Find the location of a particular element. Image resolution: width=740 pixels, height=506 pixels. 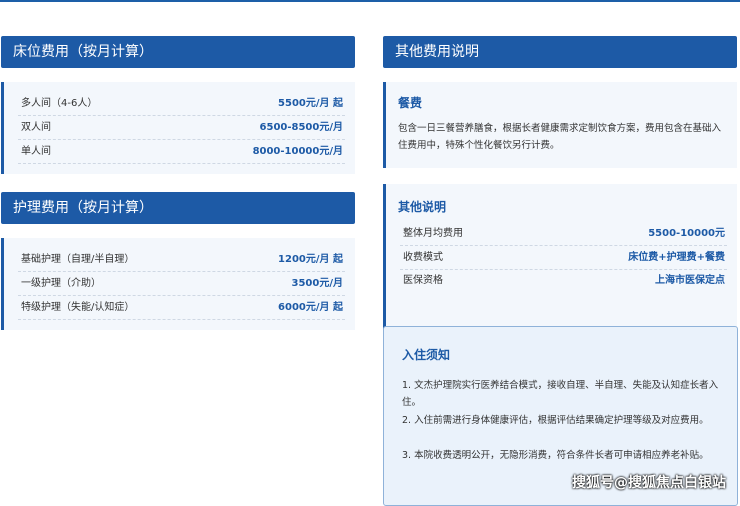

other-fees-title: 其他费用说明 is located at coordinates (437, 52).